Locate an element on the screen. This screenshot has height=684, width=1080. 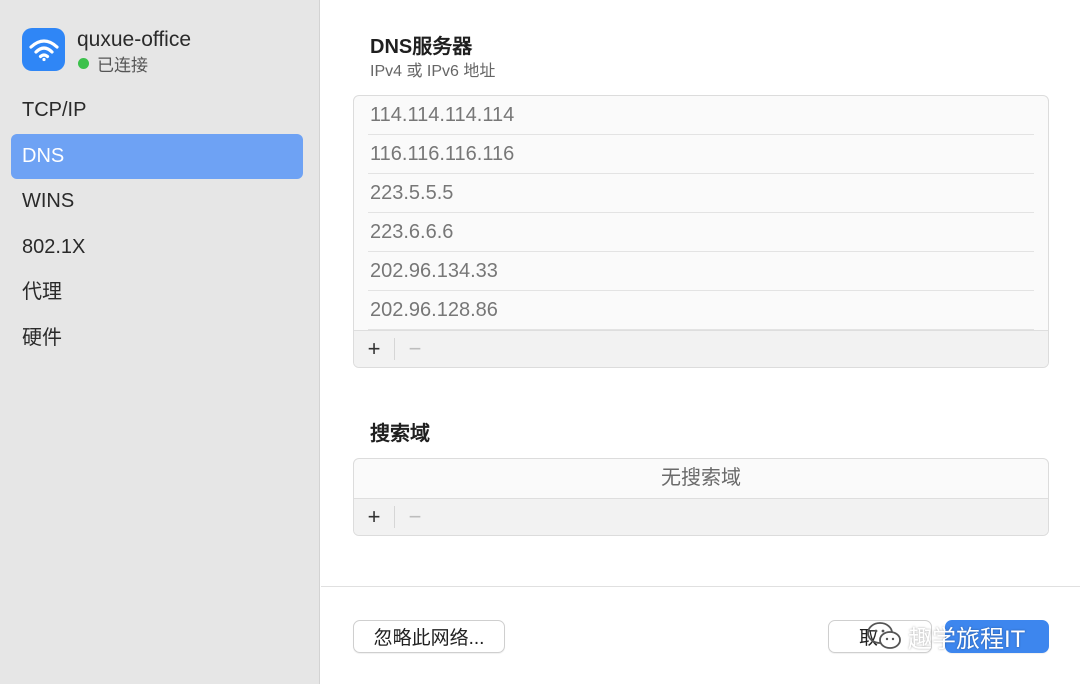
search-domains-title: 搜索域 is located at coordinates (400, 434).